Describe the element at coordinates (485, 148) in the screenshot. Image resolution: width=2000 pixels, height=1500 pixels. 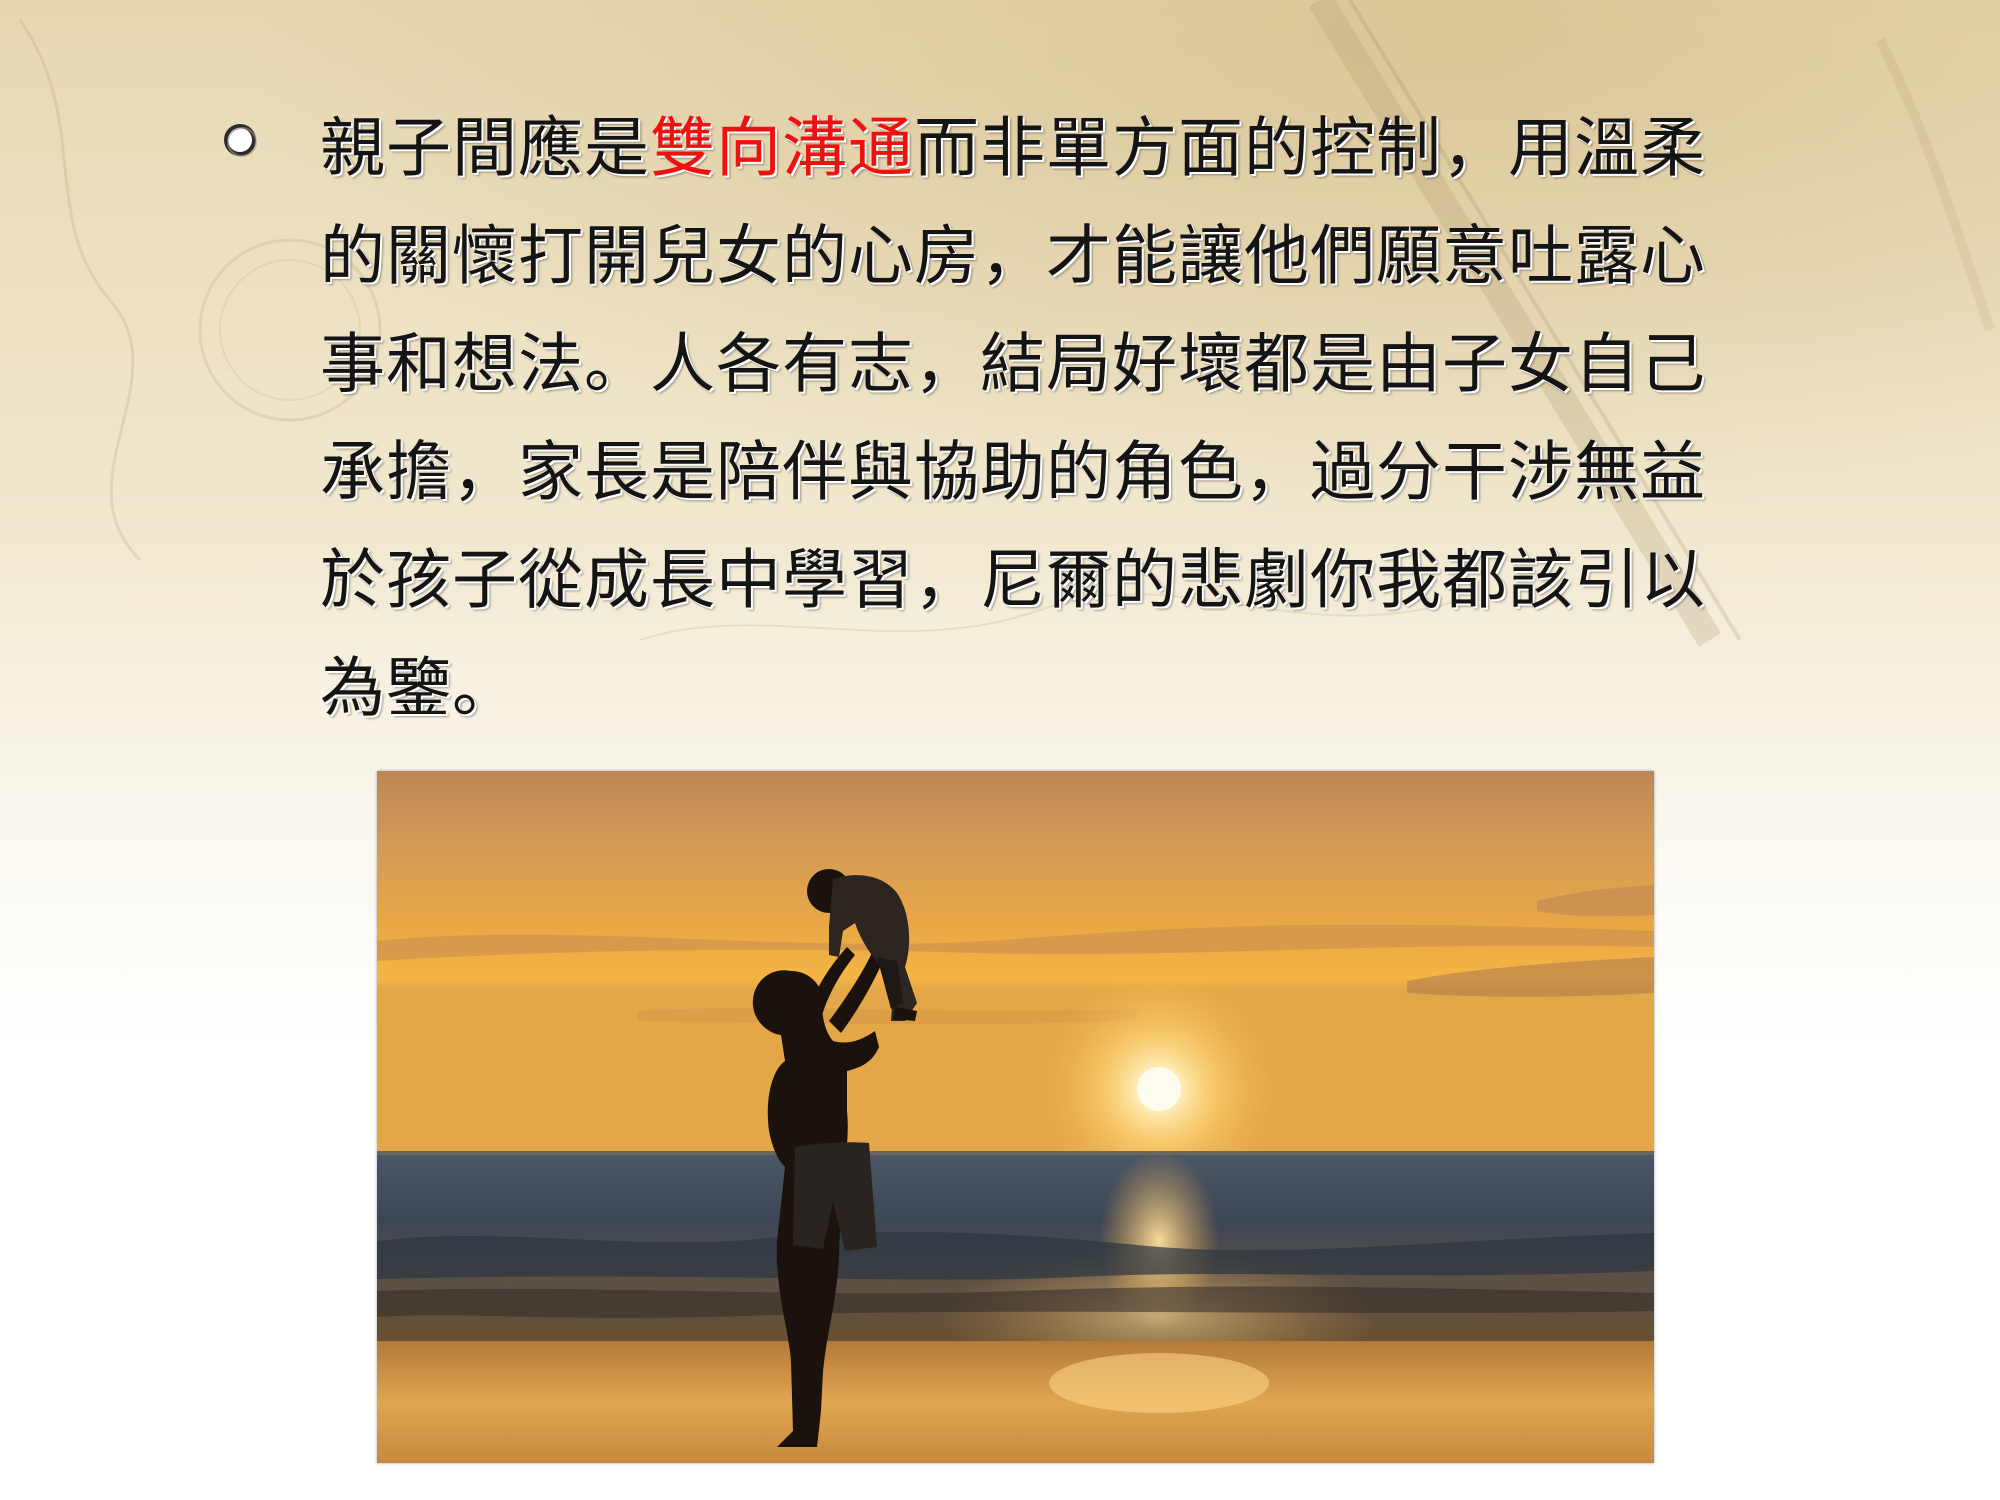
I see `paragraph-text-start: 親子間應是` at that location.